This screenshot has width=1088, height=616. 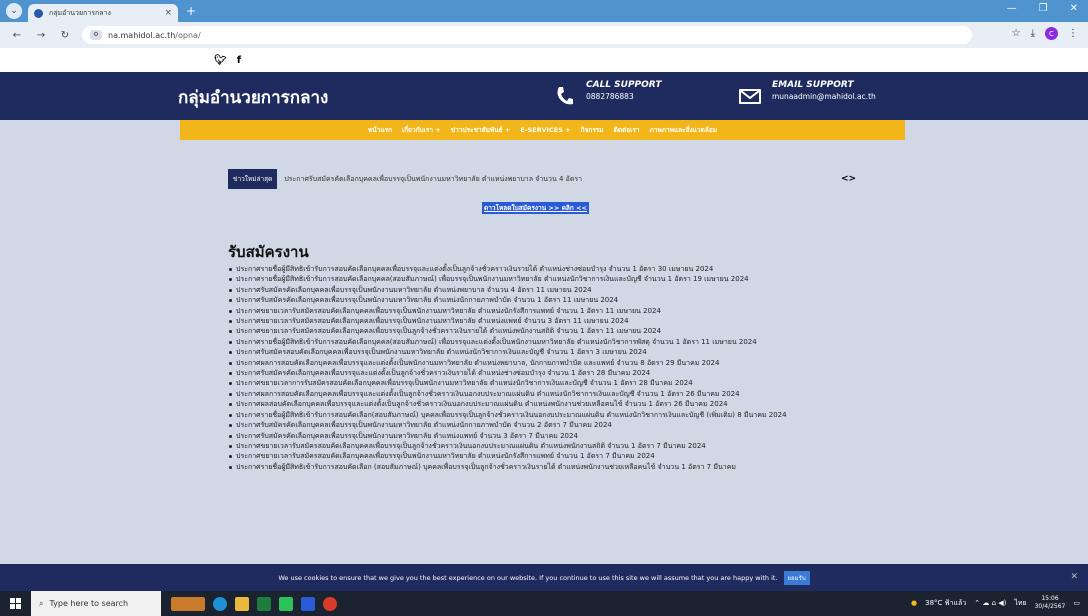 I want to click on email-support-address: munaadmin@mahidol.ac.th, so click(x=824, y=96).